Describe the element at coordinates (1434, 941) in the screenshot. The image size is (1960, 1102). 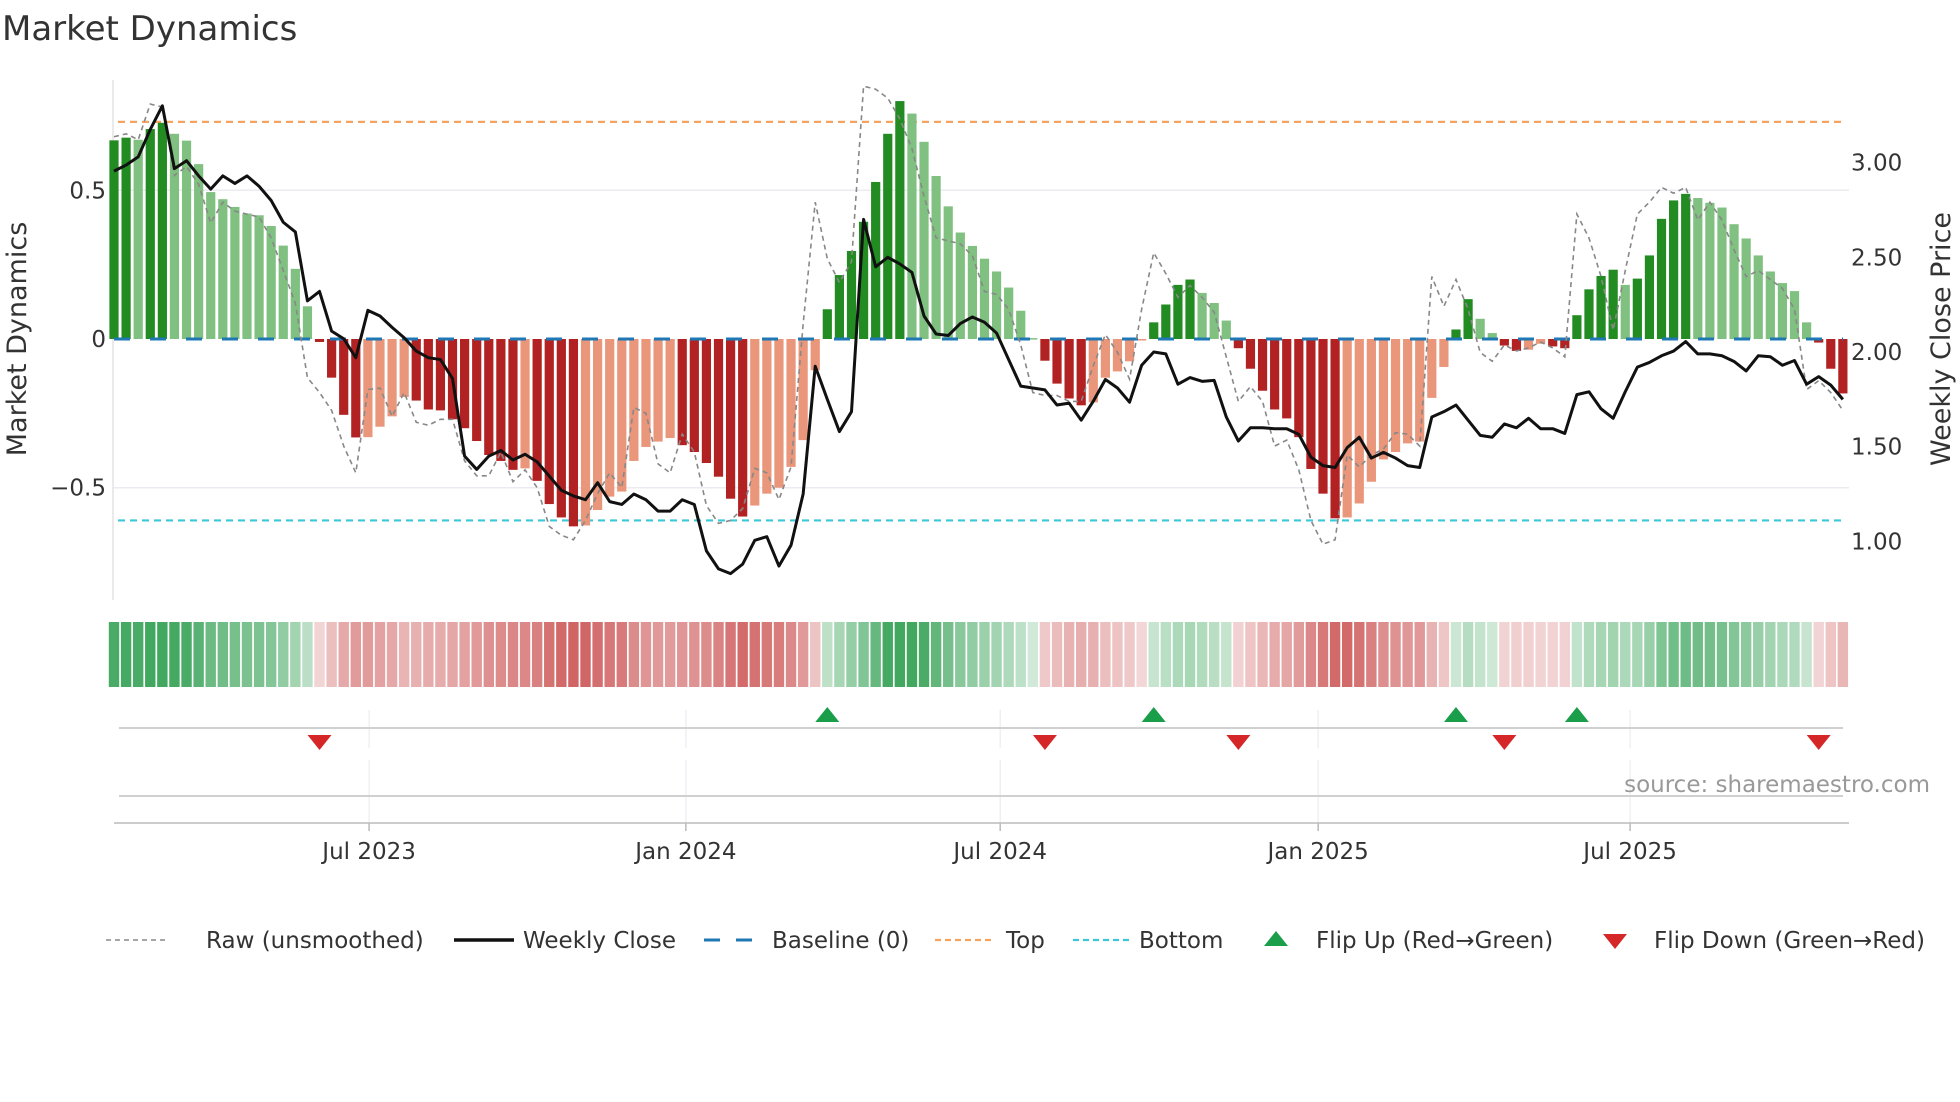
I see `legend-label: Flip Up (Red→Green)` at that location.